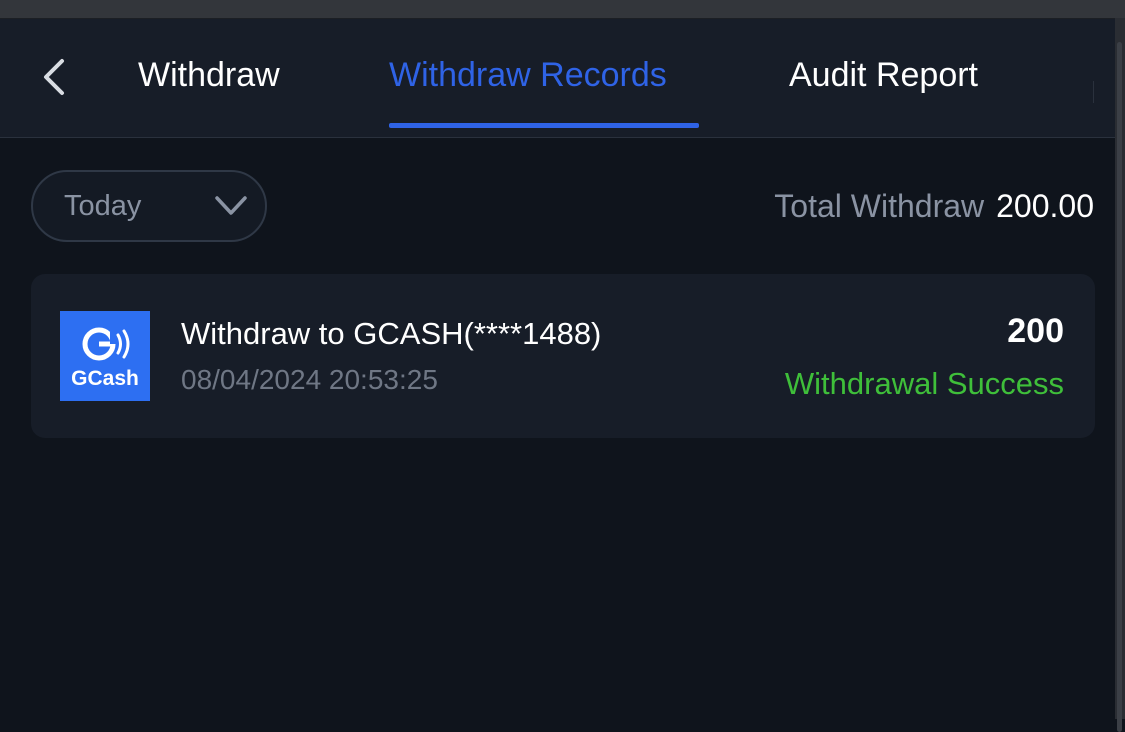 The image size is (1125, 732). I want to click on record-timestamp: 08/04/2024 20:53:25, so click(309, 379).